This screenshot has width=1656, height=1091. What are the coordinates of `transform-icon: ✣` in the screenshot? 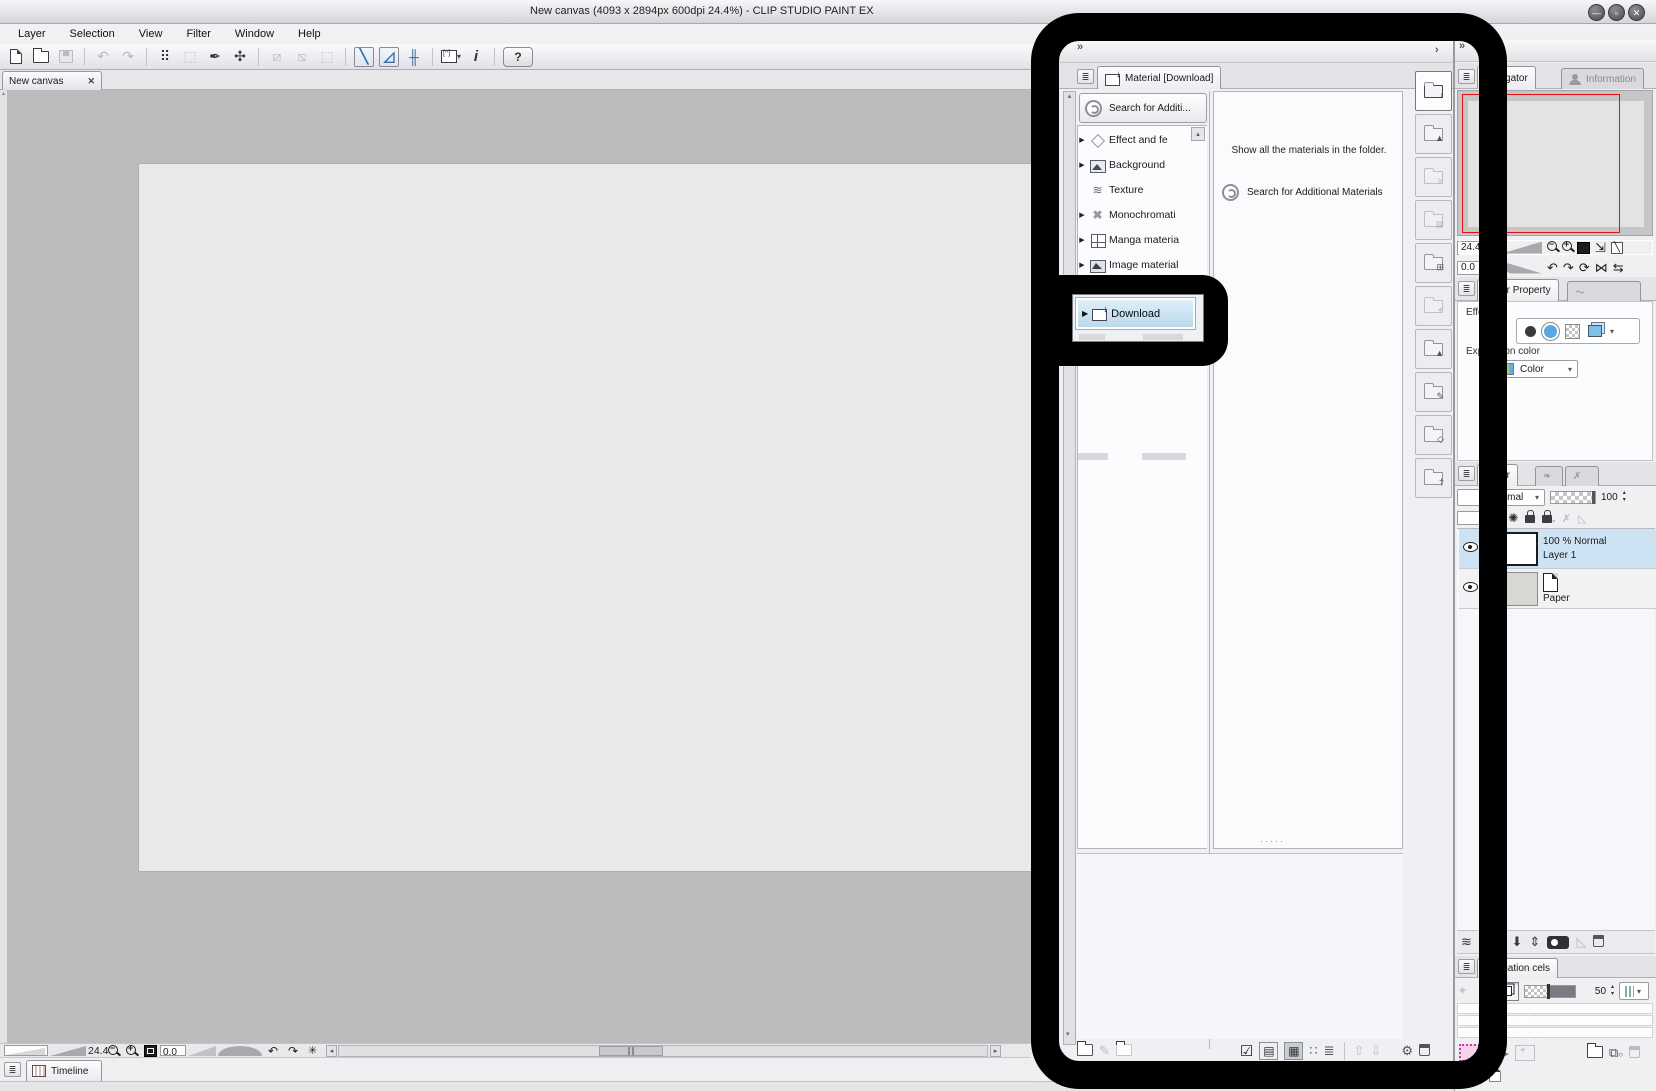 It's located at (240, 57).